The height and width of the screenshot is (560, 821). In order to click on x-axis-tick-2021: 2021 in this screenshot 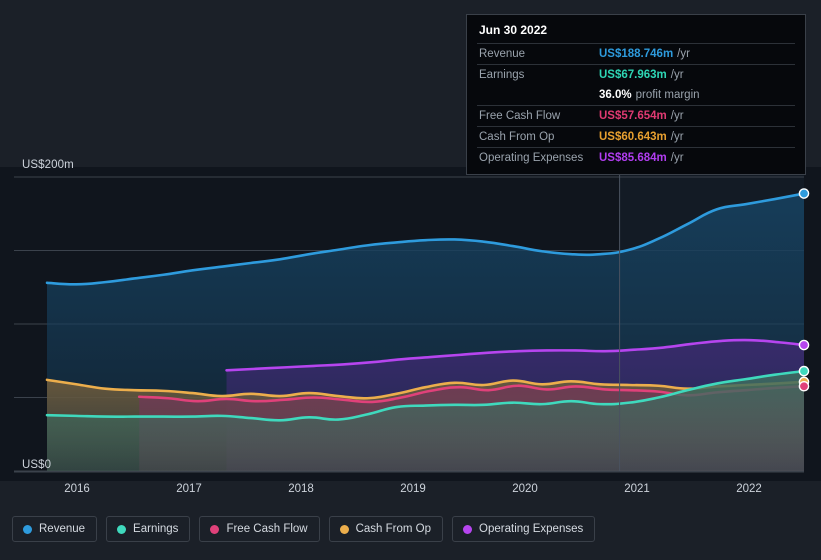, I will do `click(637, 489)`.